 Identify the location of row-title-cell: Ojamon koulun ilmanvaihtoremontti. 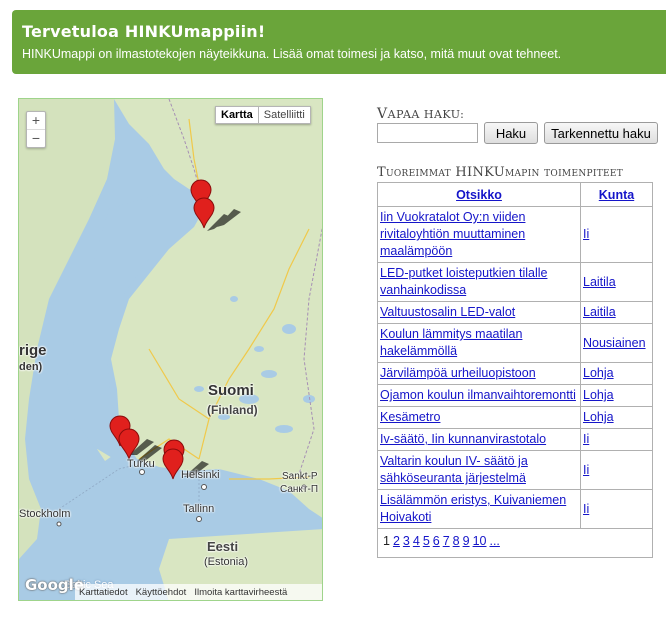
(479, 395).